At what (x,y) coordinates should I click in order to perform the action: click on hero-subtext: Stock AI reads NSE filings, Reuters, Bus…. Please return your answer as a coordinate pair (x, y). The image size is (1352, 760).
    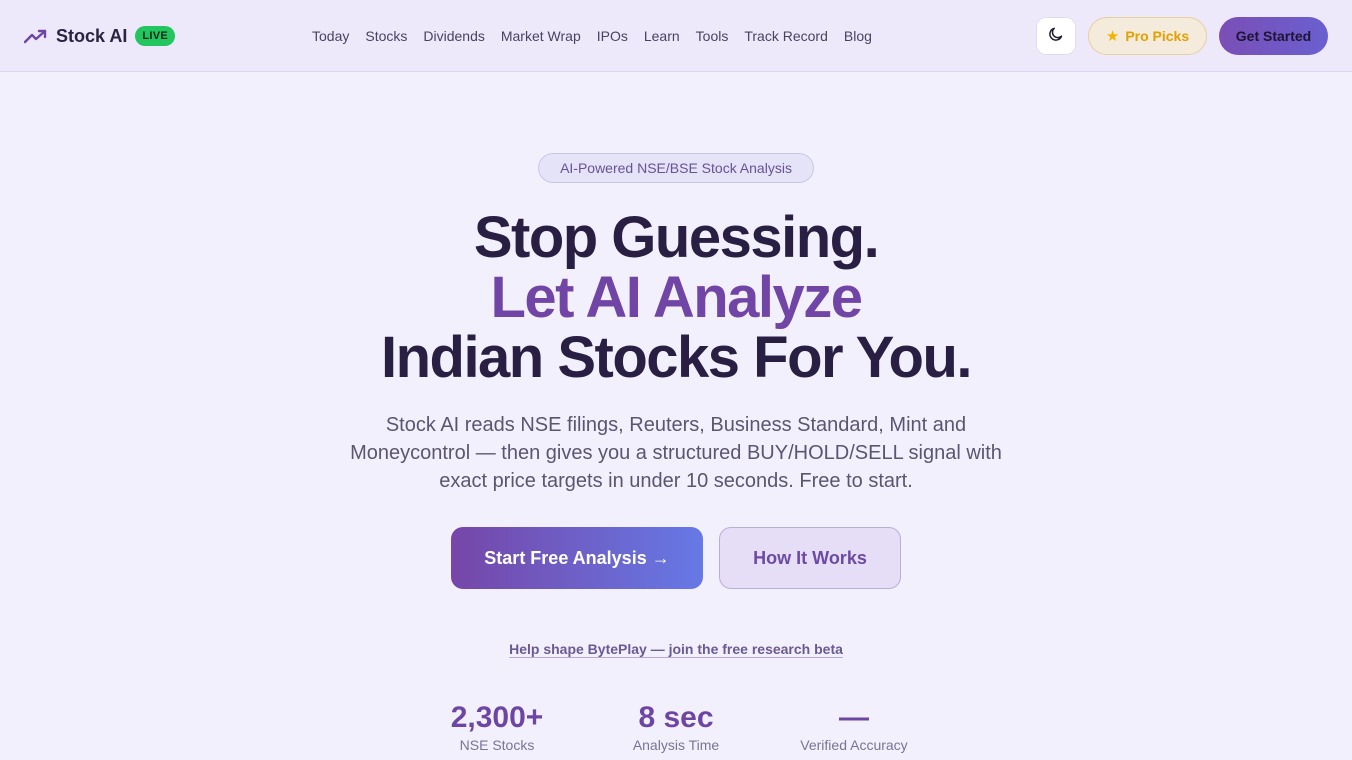
    Looking at the image, I should click on (676, 453).